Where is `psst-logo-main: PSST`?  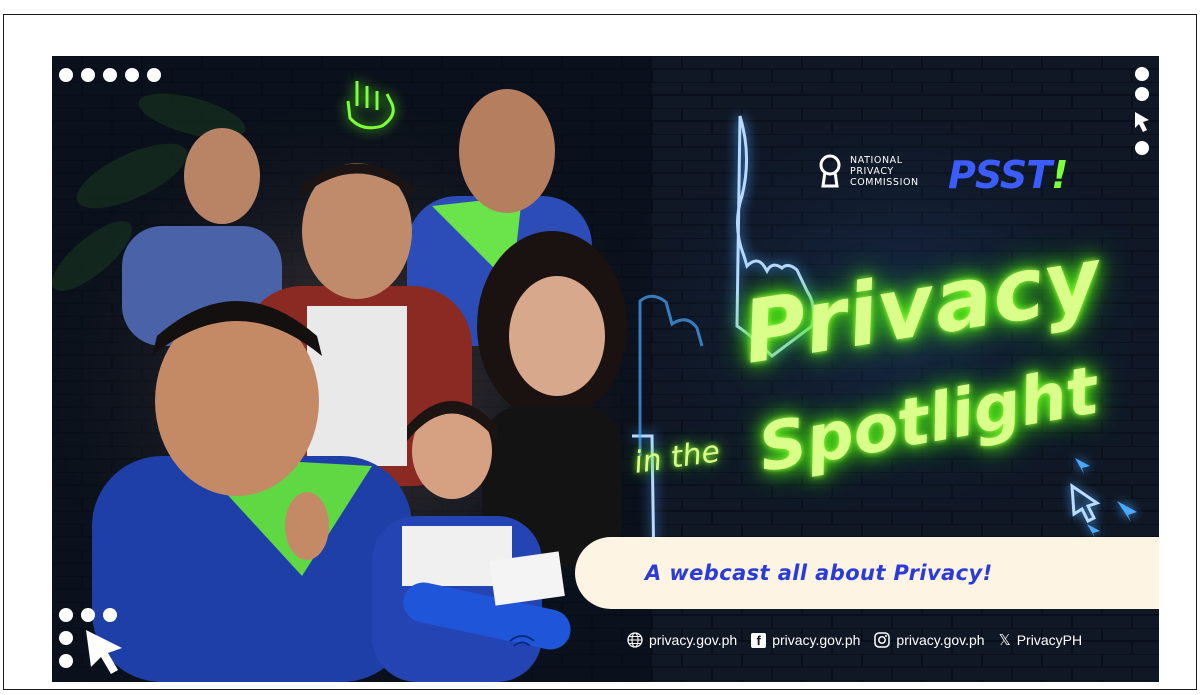 psst-logo-main: PSST is located at coordinates (1000, 175).